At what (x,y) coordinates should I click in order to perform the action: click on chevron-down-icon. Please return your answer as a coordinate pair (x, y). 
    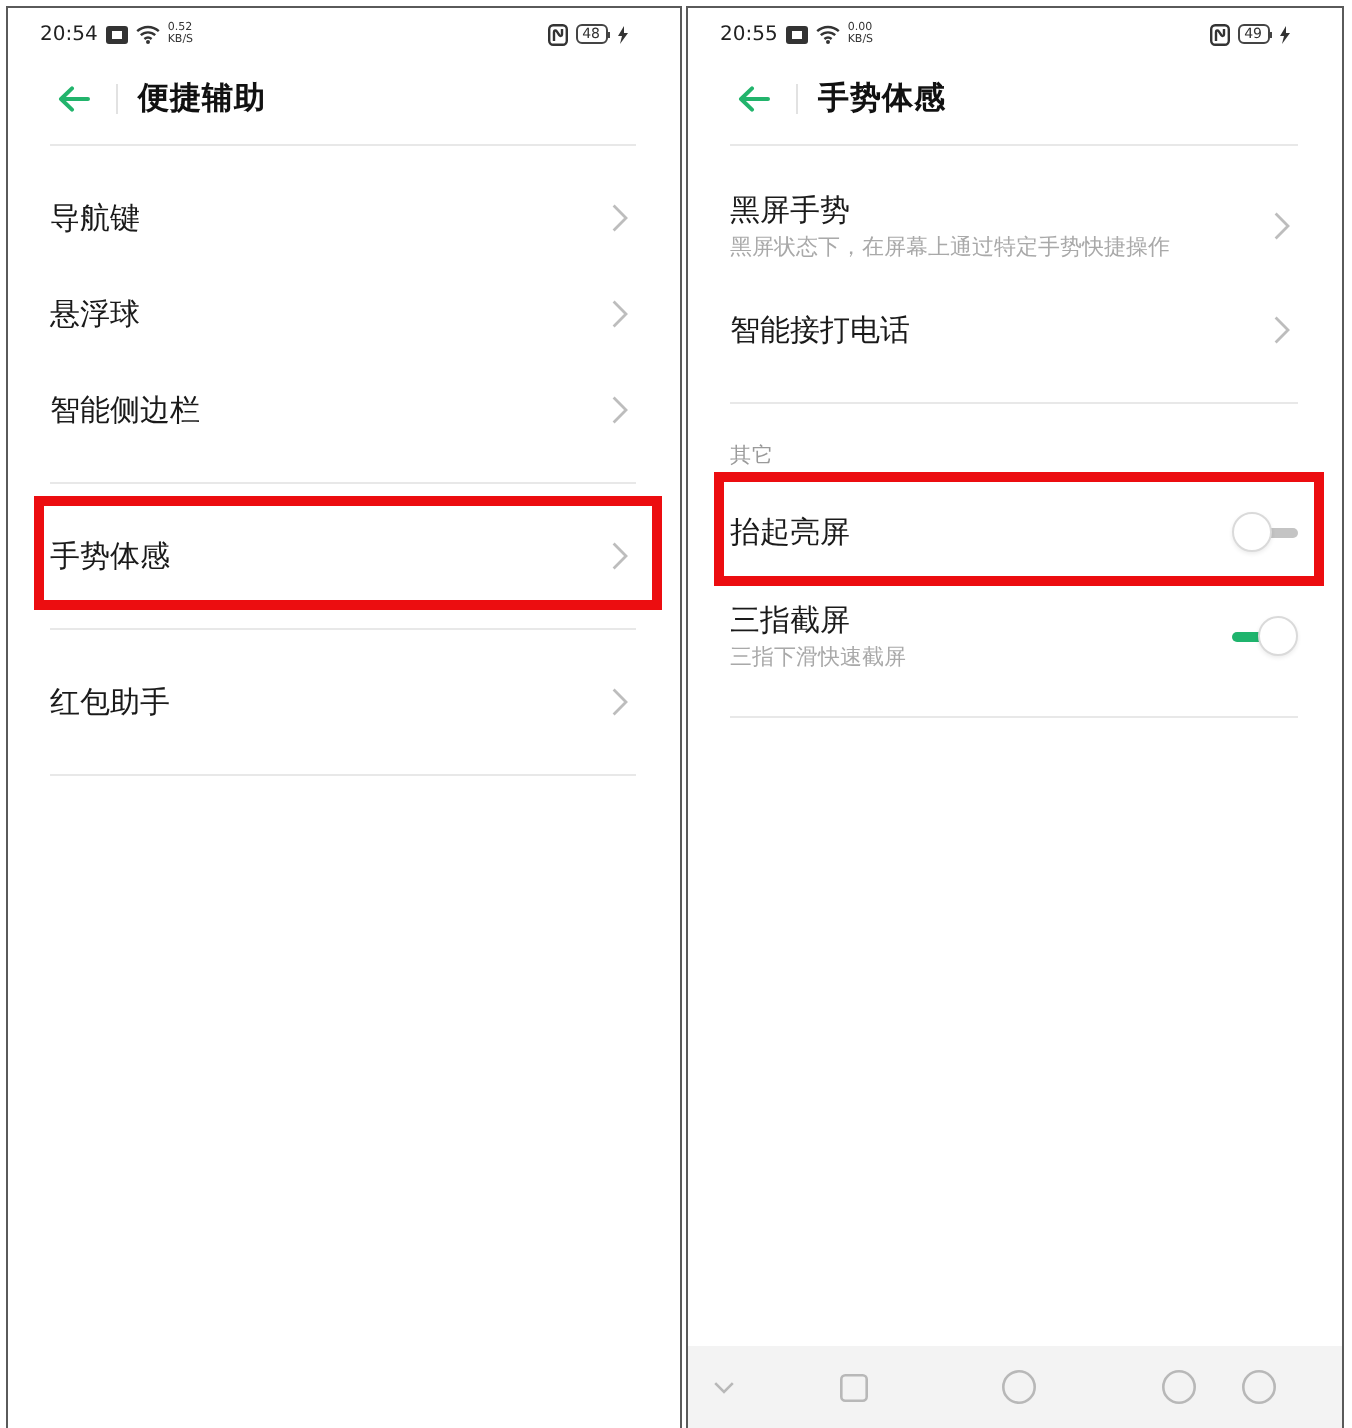
    Looking at the image, I should click on (724, 1387).